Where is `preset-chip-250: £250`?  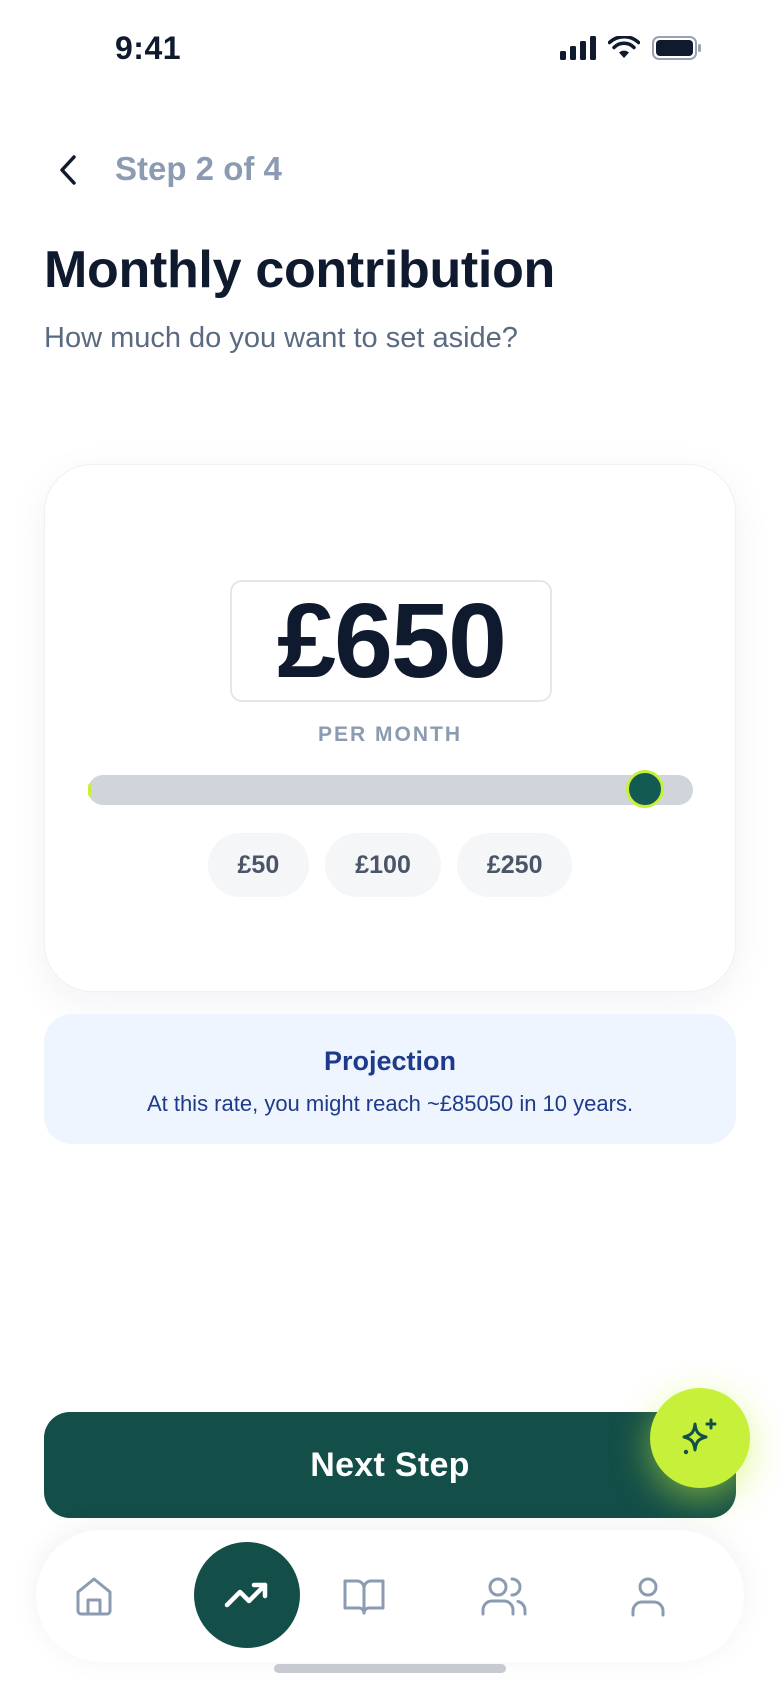
preset-chip-250: £250 is located at coordinates (514, 865).